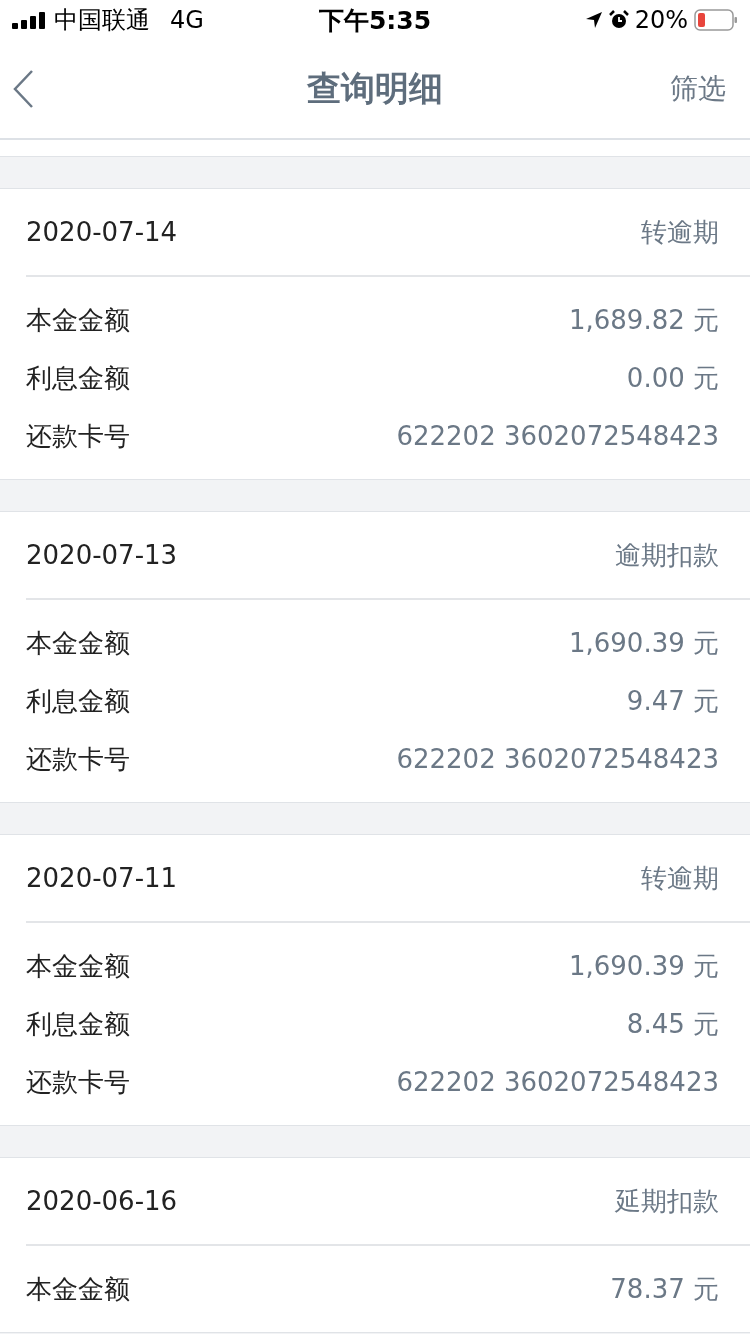 This screenshot has width=750, height=1334. What do you see at coordinates (102, 1201) in the screenshot?
I see `record-date: 2020-06-16` at bounding box center [102, 1201].